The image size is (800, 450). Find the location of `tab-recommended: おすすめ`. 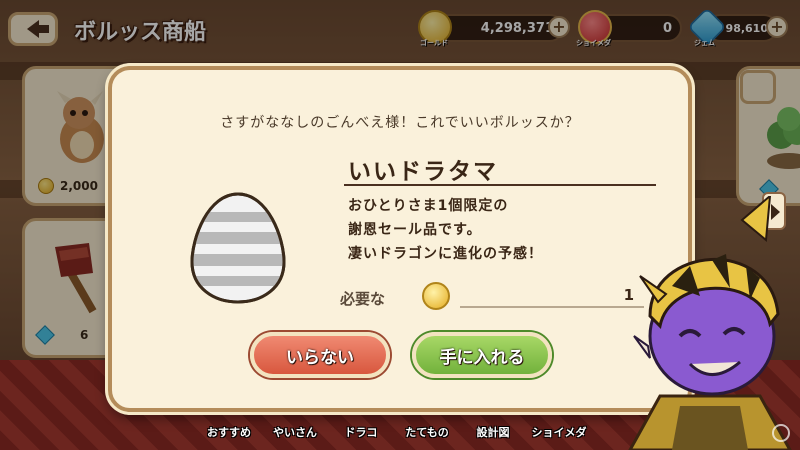

tab-recommended: おすすめ is located at coordinates (229, 432).